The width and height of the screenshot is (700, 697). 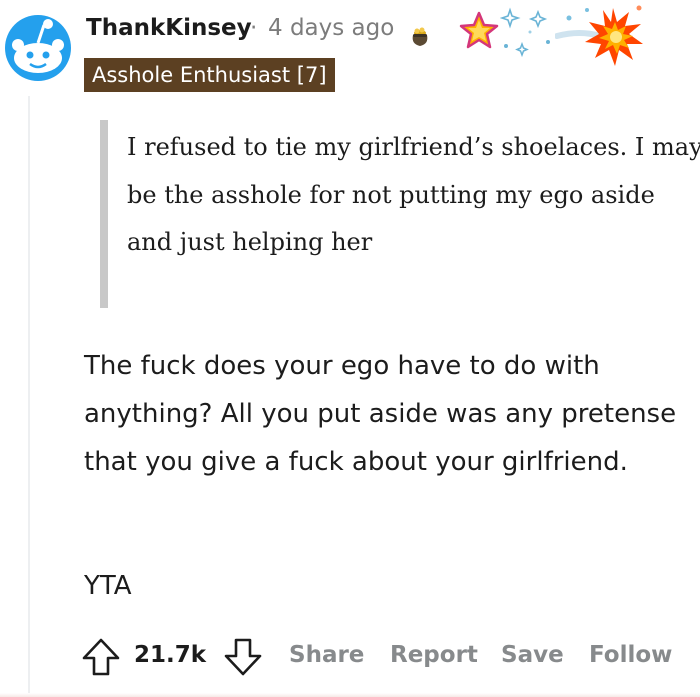 What do you see at coordinates (170, 655) in the screenshot?
I see `vote-score: 21.7k` at bounding box center [170, 655].